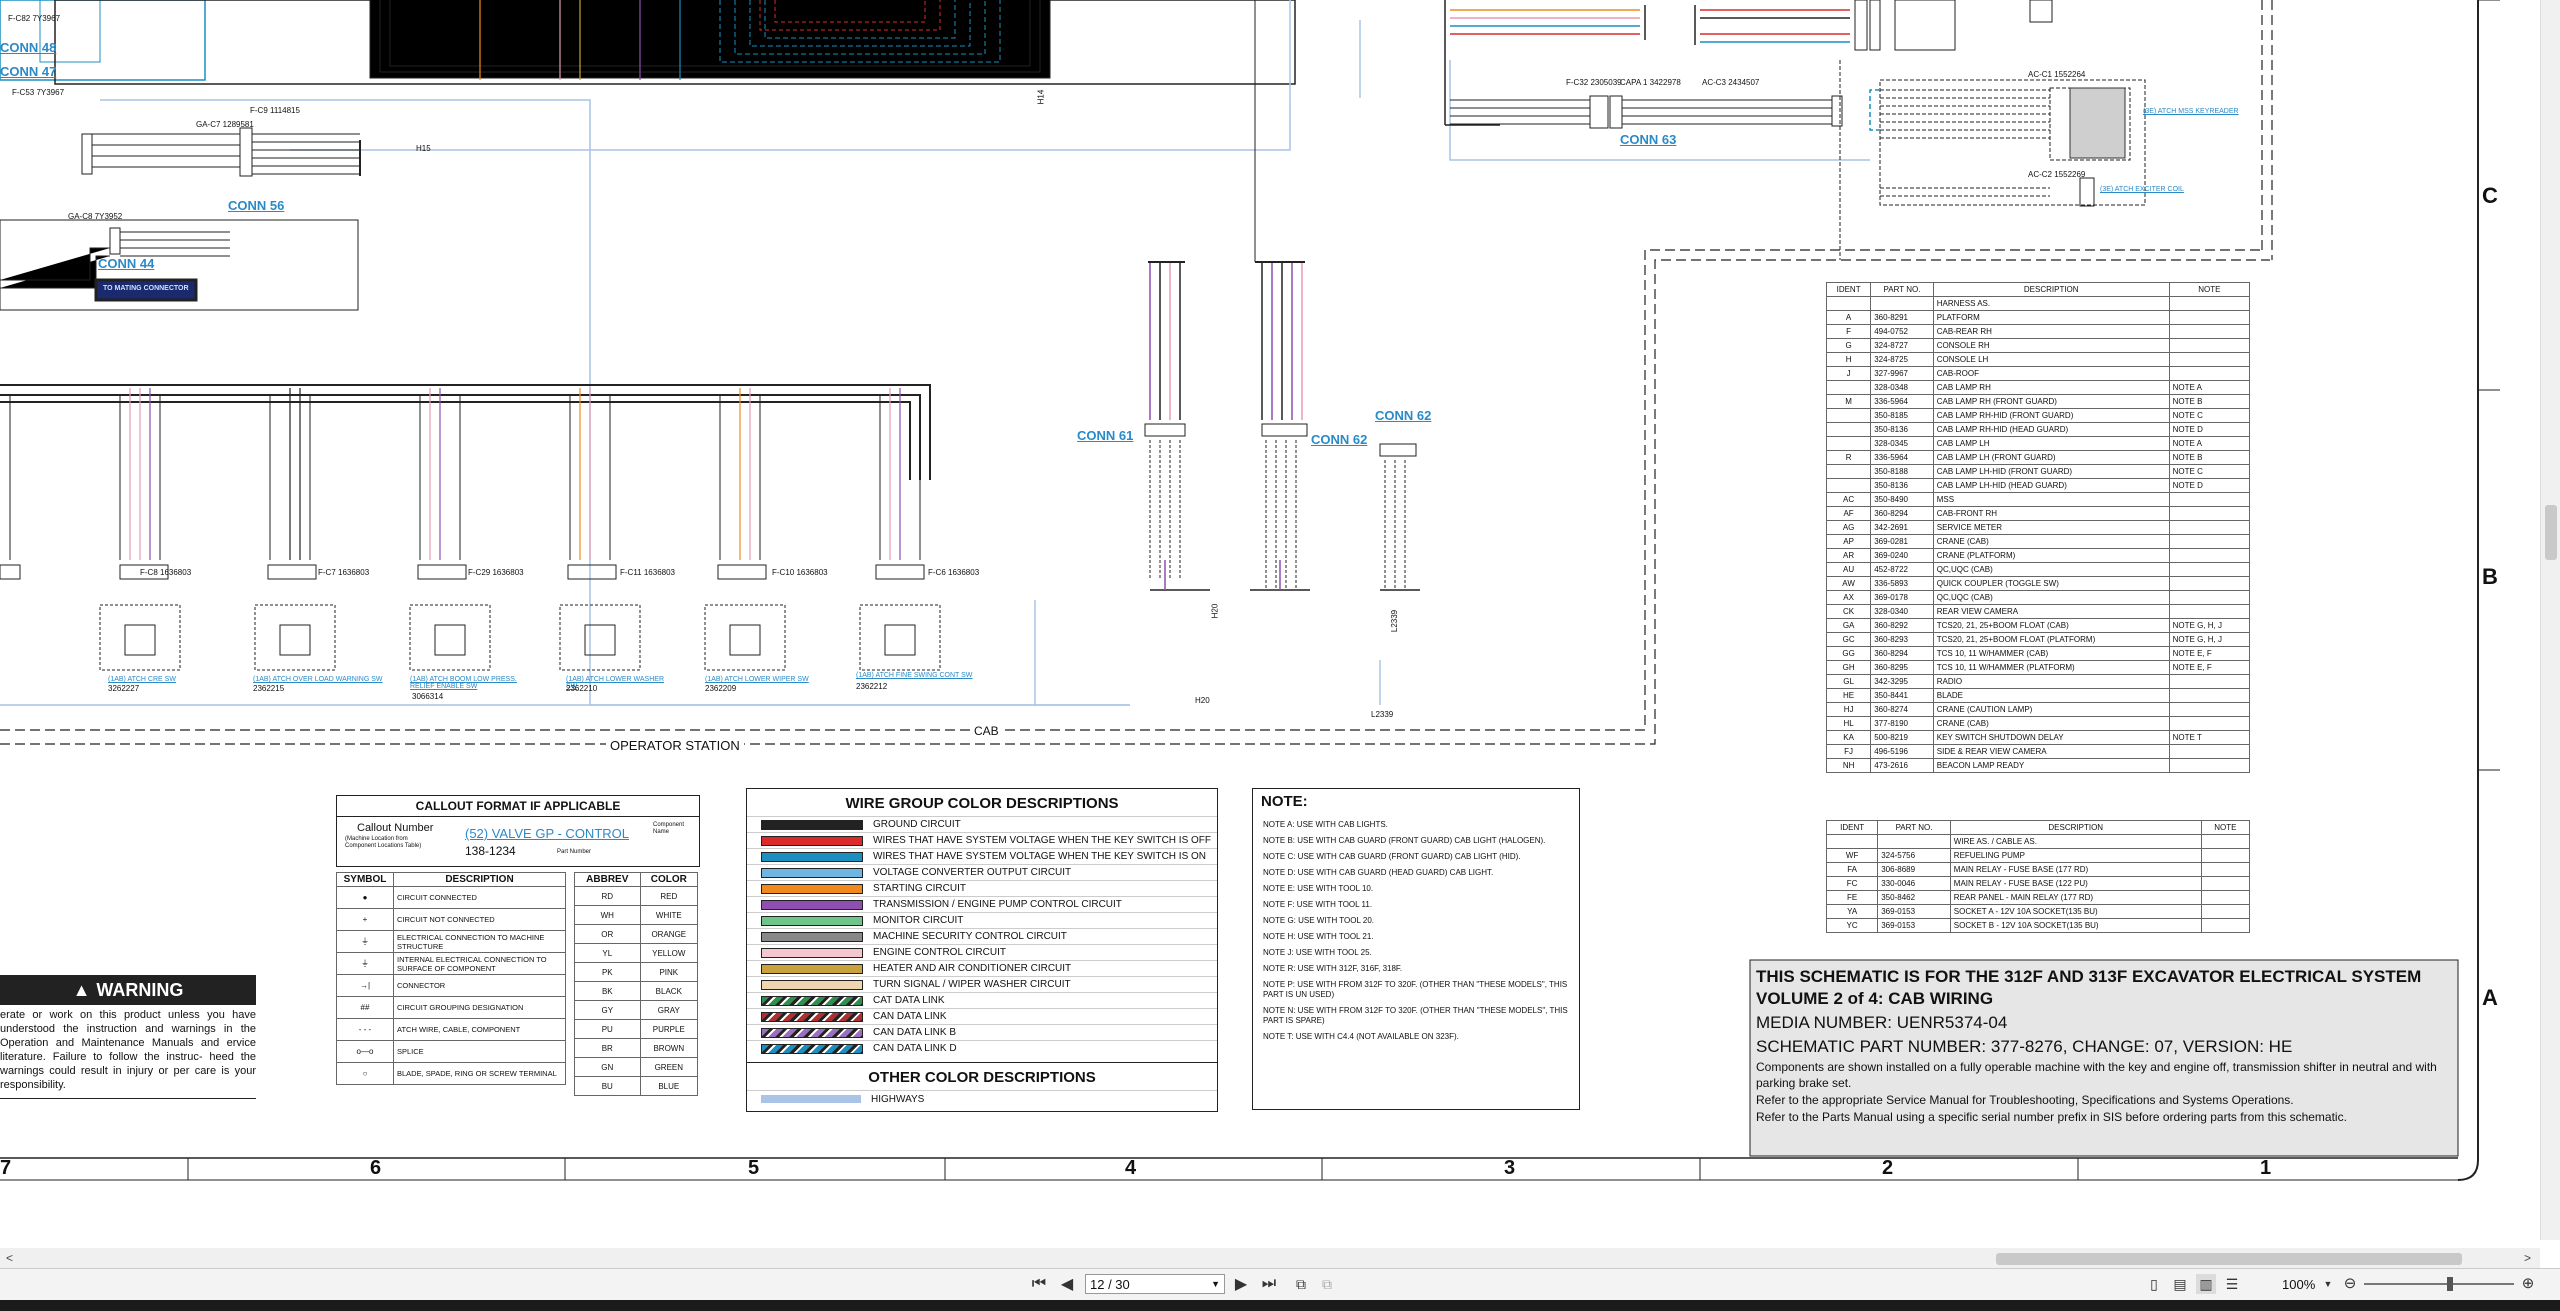 This screenshot has height=1311, width=2560. I want to click on conn-44-link: CONN 44, so click(126, 263).